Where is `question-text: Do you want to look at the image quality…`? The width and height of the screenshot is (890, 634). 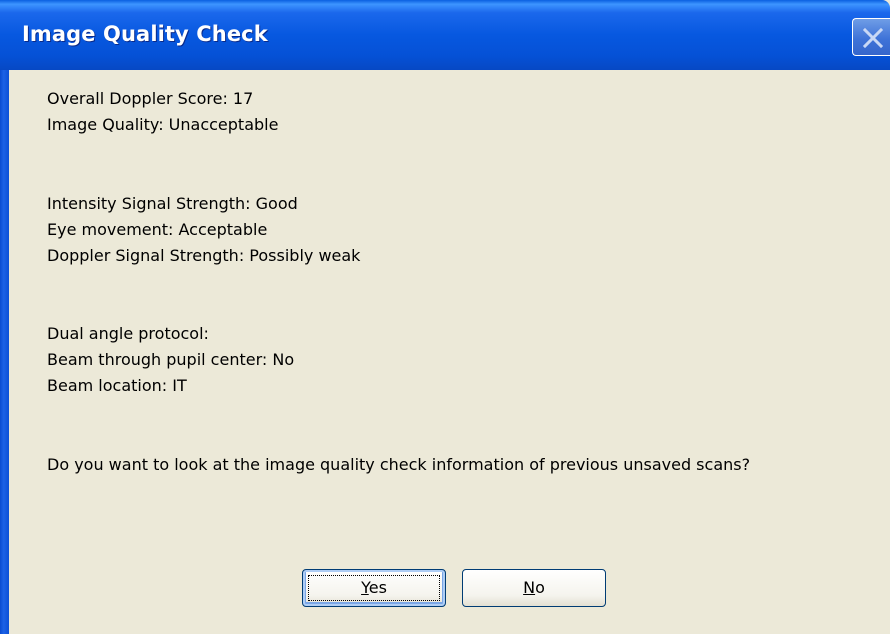 question-text: Do you want to look at the image quality… is located at coordinates (399, 464).